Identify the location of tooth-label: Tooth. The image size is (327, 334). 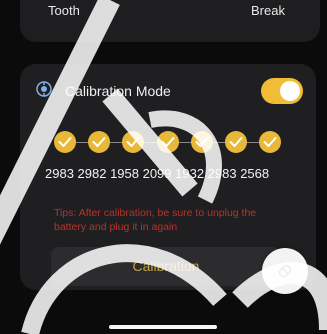
(64, 10).